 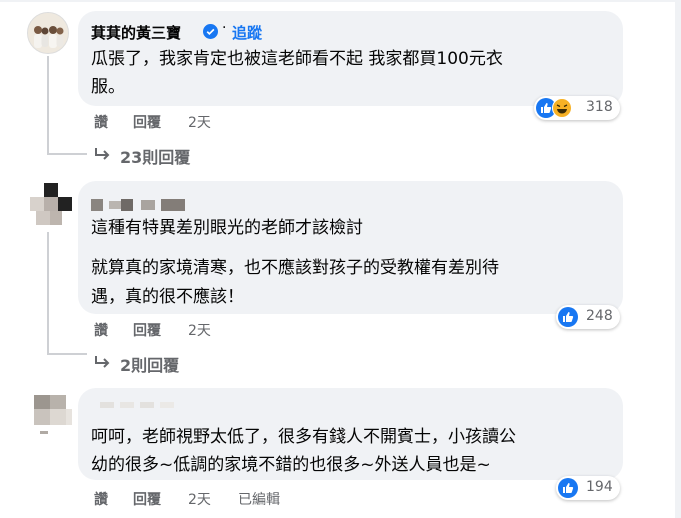 I want to click on comment-text-line: 瓜張了，我家肯定也被這老師看不起 我家都買100元衣, so click(x=297, y=59).